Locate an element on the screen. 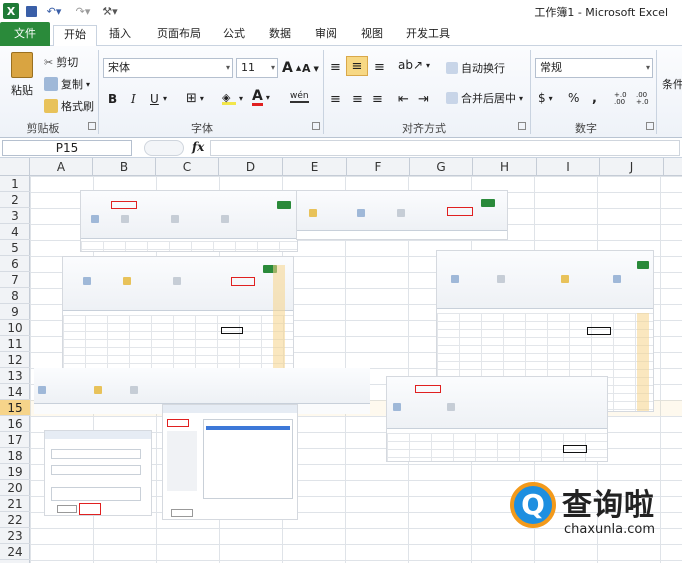  align-left-icon: ≡ is located at coordinates (335, 99).